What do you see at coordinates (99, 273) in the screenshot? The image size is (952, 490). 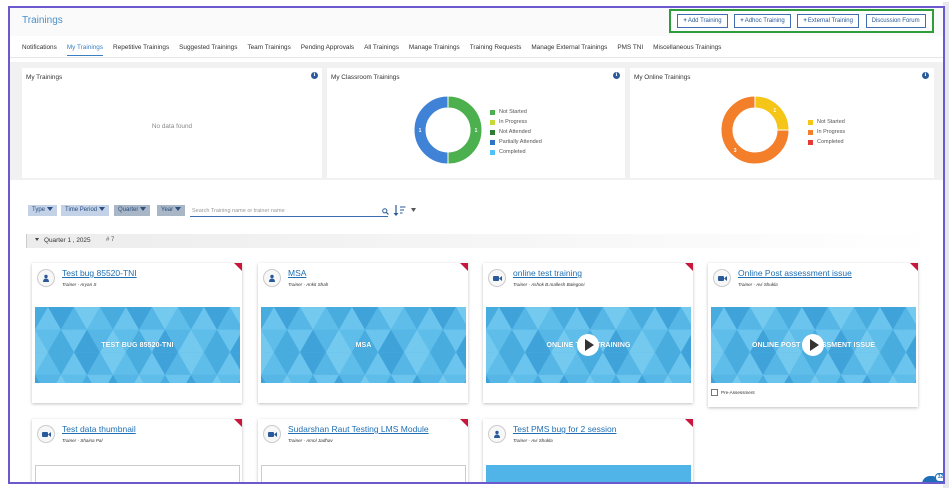 I see `card-title-link: Test bug 85520-TNI` at bounding box center [99, 273].